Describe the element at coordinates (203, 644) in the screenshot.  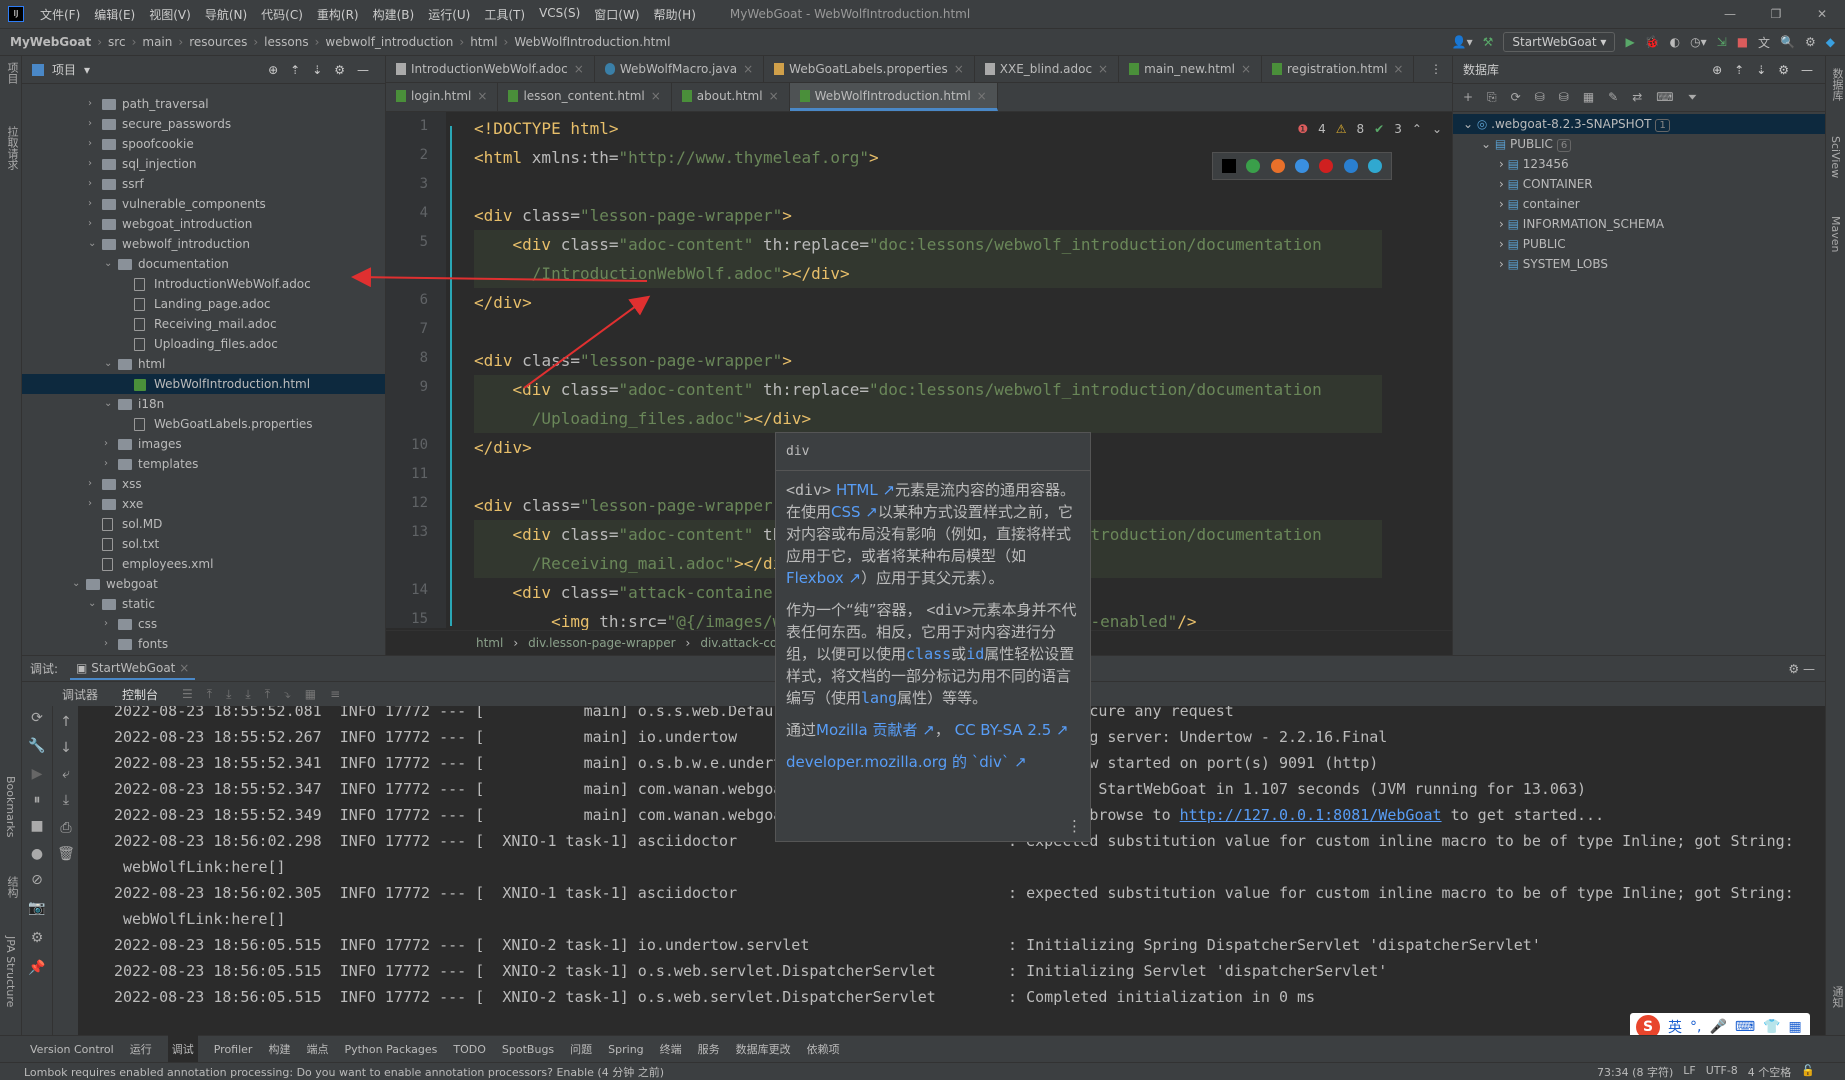
I see `tree-item: › fonts` at that location.